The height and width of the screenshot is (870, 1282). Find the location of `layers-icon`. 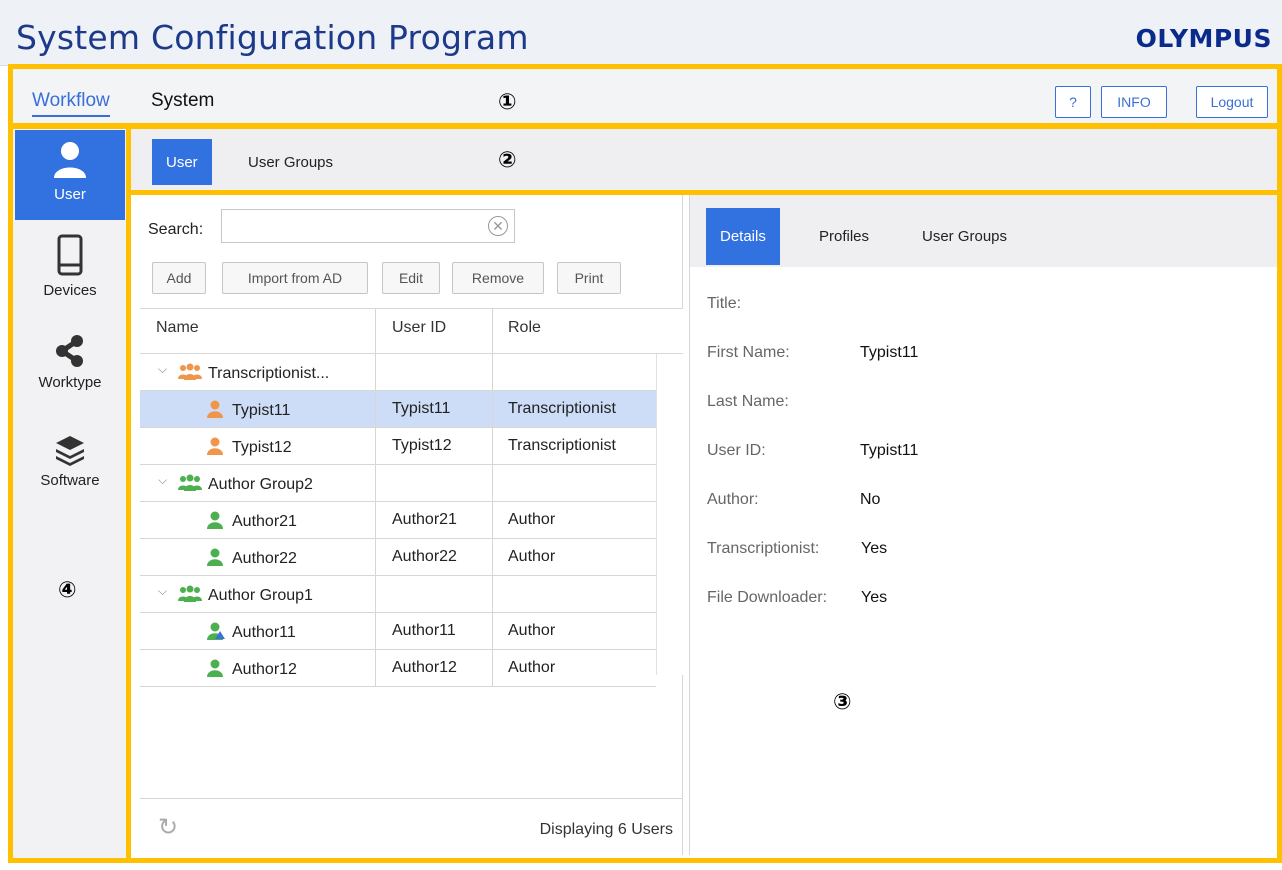

layers-icon is located at coordinates (70, 451).